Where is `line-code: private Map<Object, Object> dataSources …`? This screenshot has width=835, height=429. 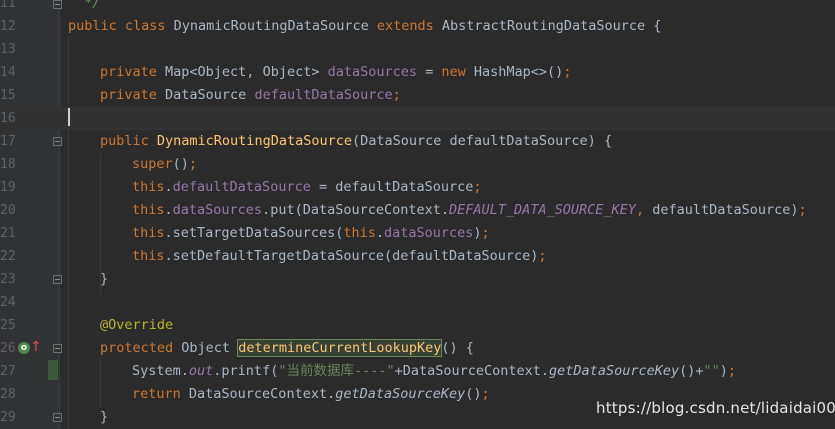
line-code: private Map<Object, Object> dataSources … is located at coordinates (319, 72).